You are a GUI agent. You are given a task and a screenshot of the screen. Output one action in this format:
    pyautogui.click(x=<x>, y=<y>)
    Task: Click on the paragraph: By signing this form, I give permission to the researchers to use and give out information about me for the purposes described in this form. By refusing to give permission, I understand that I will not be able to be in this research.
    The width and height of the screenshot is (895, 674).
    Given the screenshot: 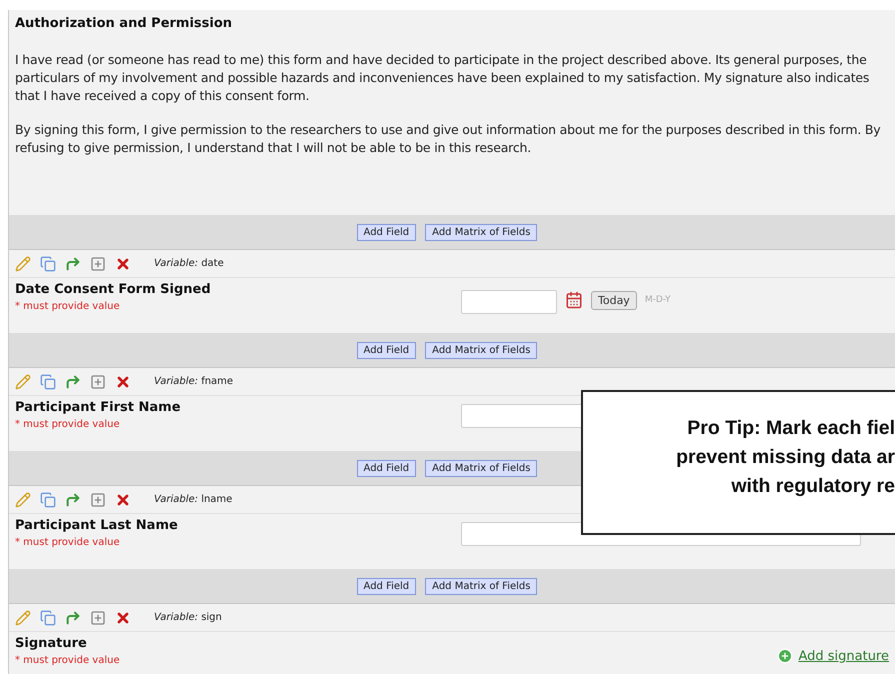 What is the action you would take?
    pyautogui.click(x=448, y=139)
    